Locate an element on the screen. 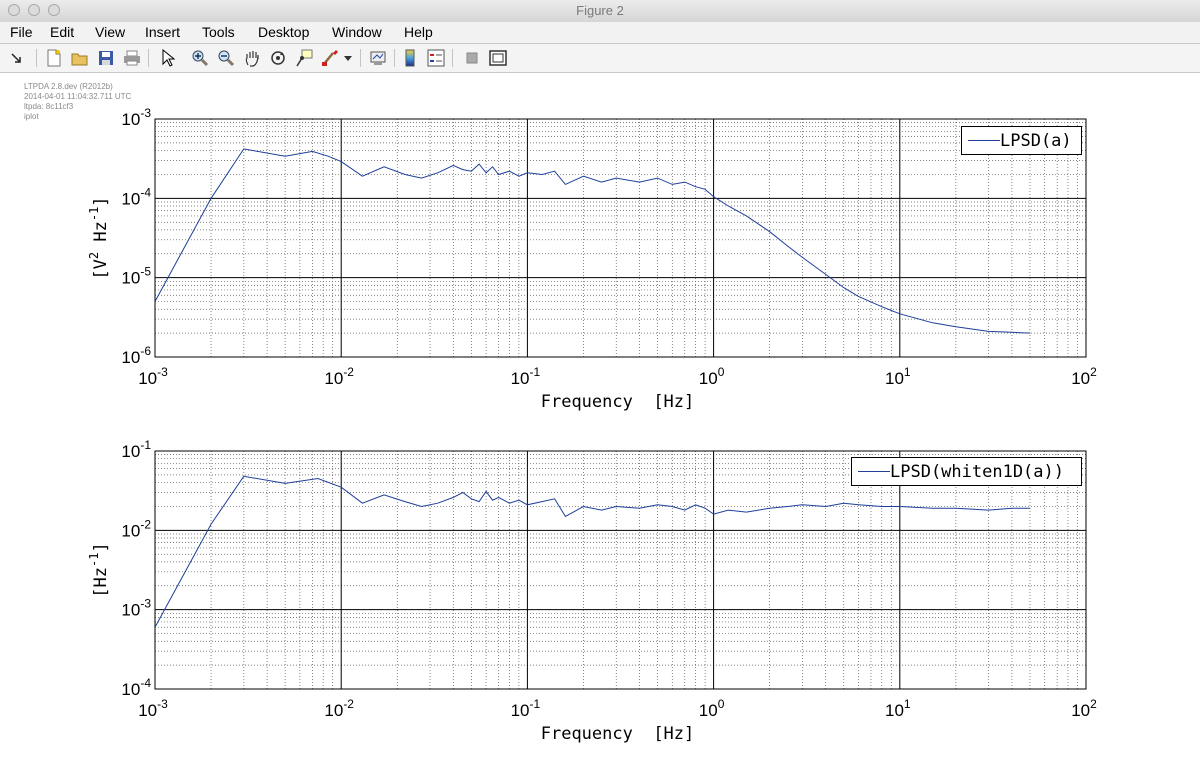 This screenshot has width=1200, height=773. select-arrow-icon is located at coordinates (168, 58).